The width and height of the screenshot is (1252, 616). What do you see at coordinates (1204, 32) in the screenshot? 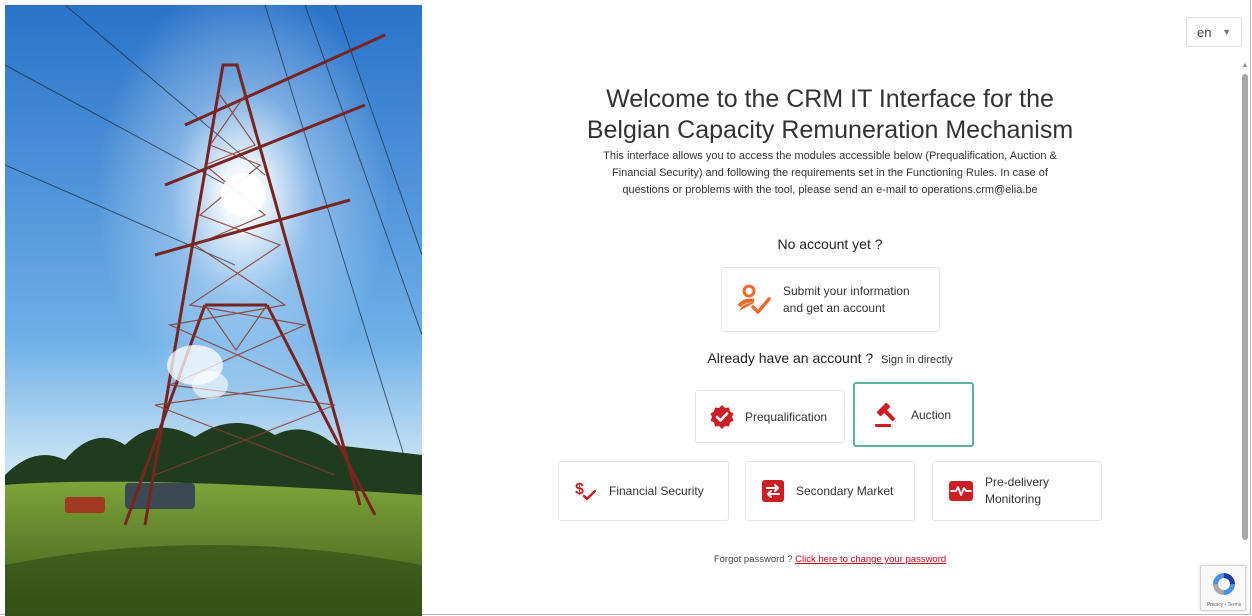
I see `language-value: en` at bounding box center [1204, 32].